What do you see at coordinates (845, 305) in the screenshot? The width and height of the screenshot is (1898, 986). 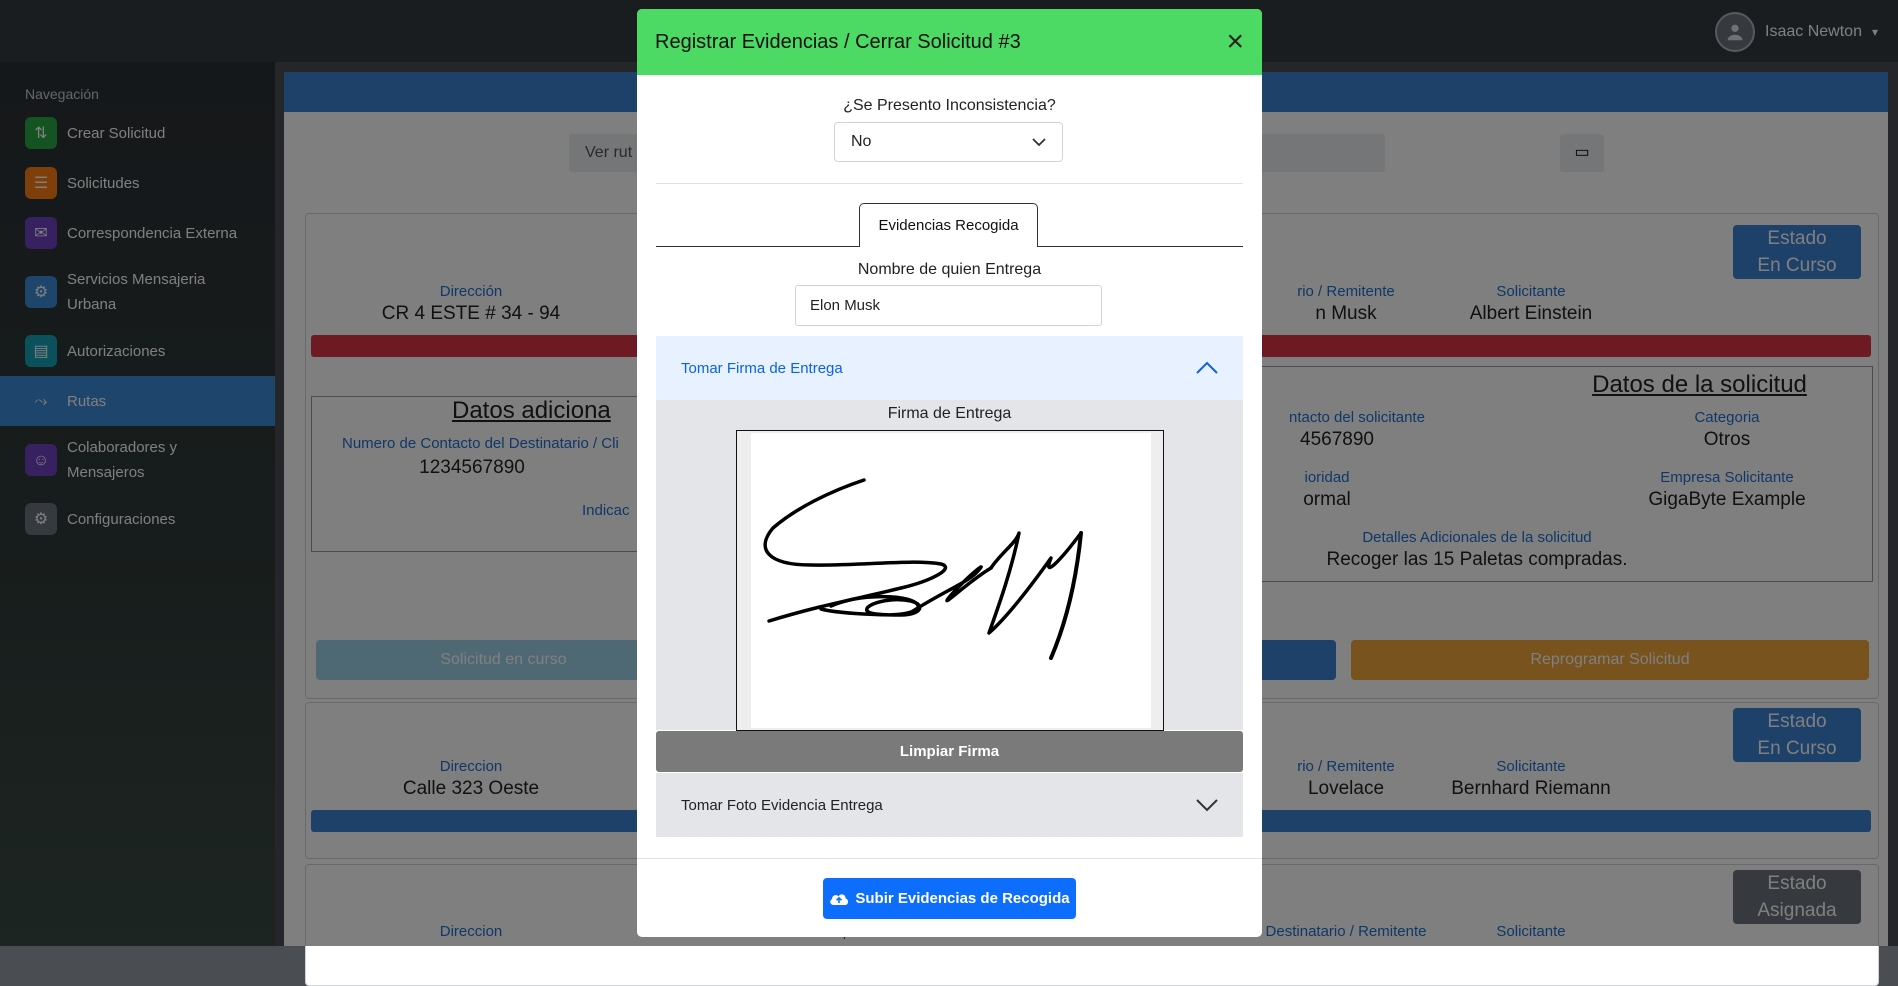 I see `nombre-input-value: Elon Musk` at bounding box center [845, 305].